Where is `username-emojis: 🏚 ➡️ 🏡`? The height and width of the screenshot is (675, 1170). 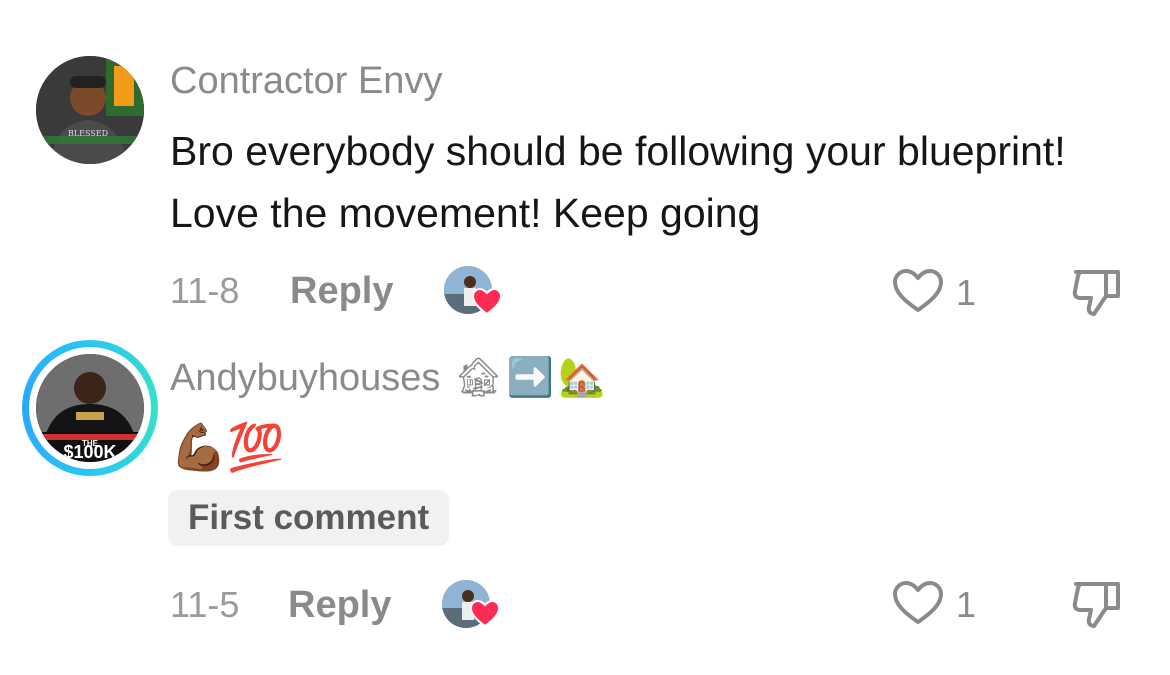 username-emojis: 🏚 ➡️ 🏡 is located at coordinates (529, 378).